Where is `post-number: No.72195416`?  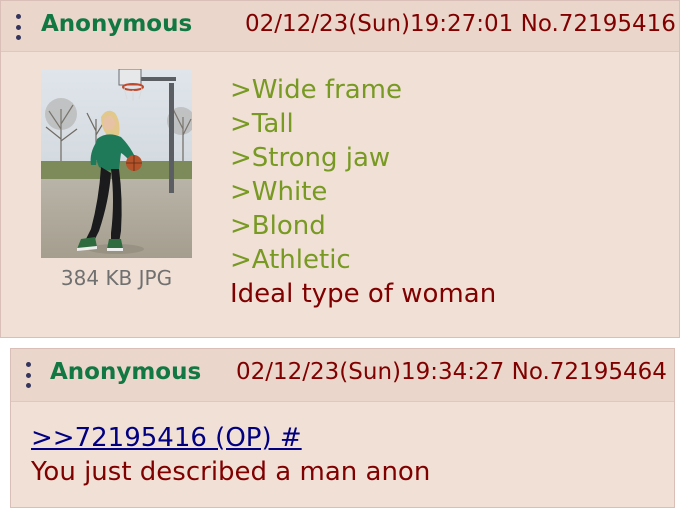 post-number: No.72195416 is located at coordinates (598, 24).